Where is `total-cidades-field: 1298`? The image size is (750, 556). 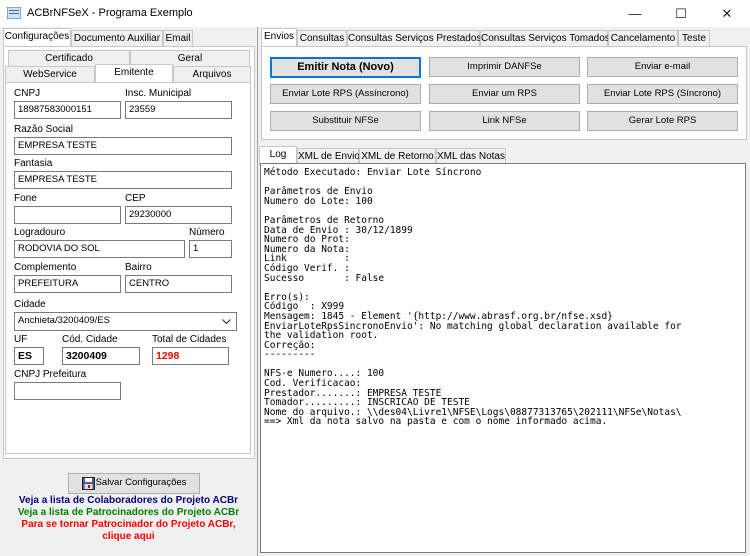 total-cidades-field: 1298 is located at coordinates (190, 356).